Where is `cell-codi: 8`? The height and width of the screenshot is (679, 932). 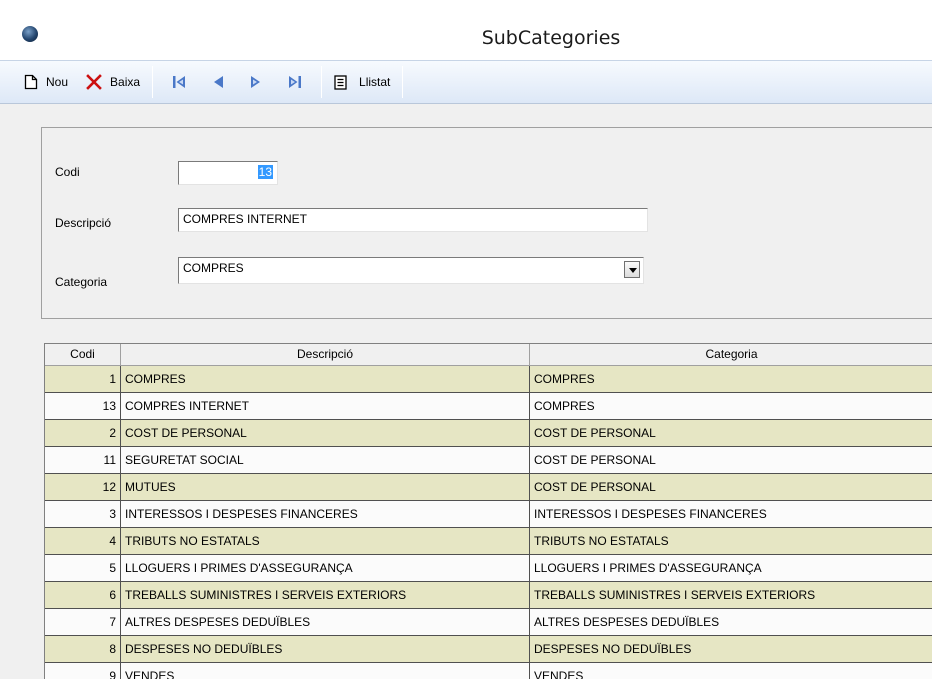 cell-codi: 8 is located at coordinates (83, 649).